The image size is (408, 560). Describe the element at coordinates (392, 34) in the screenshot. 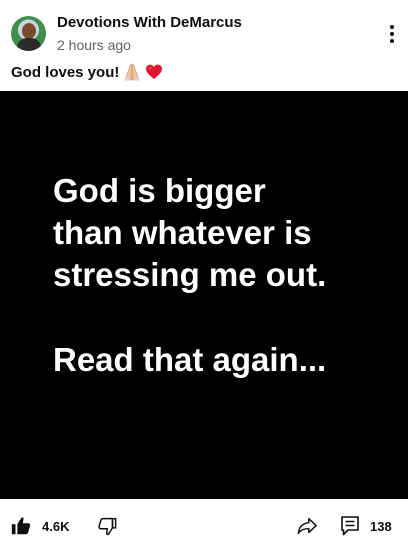

I see `more-vertical-icon` at that location.